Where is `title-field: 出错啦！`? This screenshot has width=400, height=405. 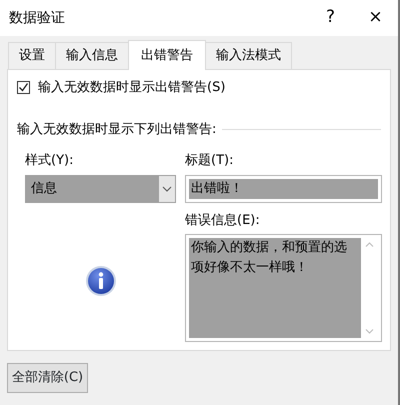 title-field: 出错啦！ is located at coordinates (283, 188).